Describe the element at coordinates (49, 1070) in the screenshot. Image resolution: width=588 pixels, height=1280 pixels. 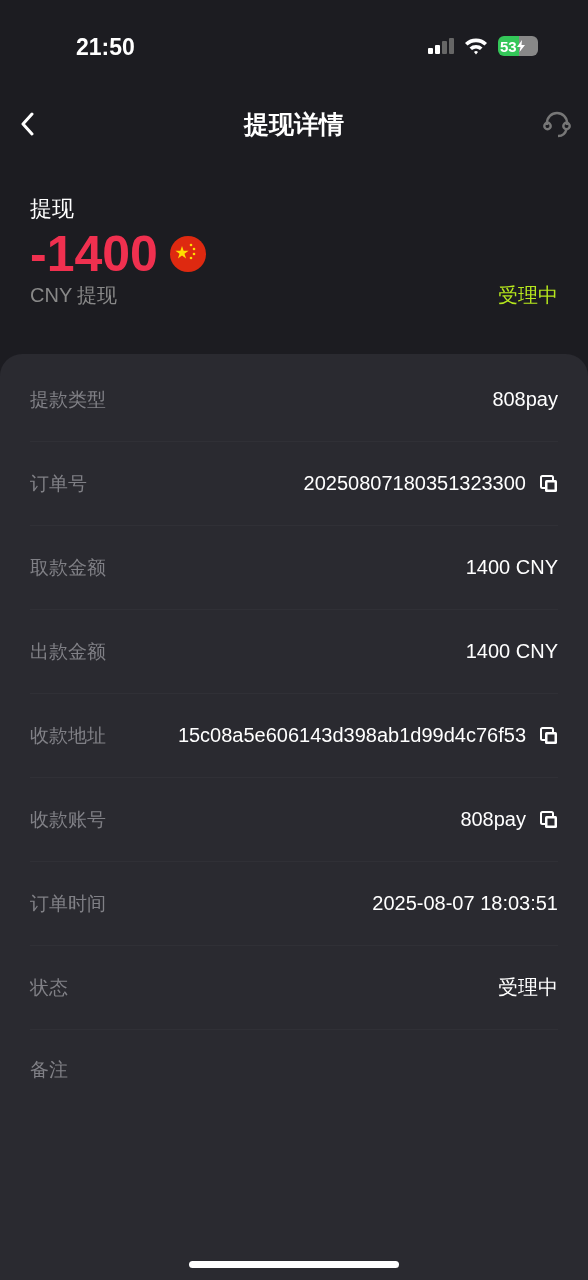
I see `detail-label: 备注` at that location.